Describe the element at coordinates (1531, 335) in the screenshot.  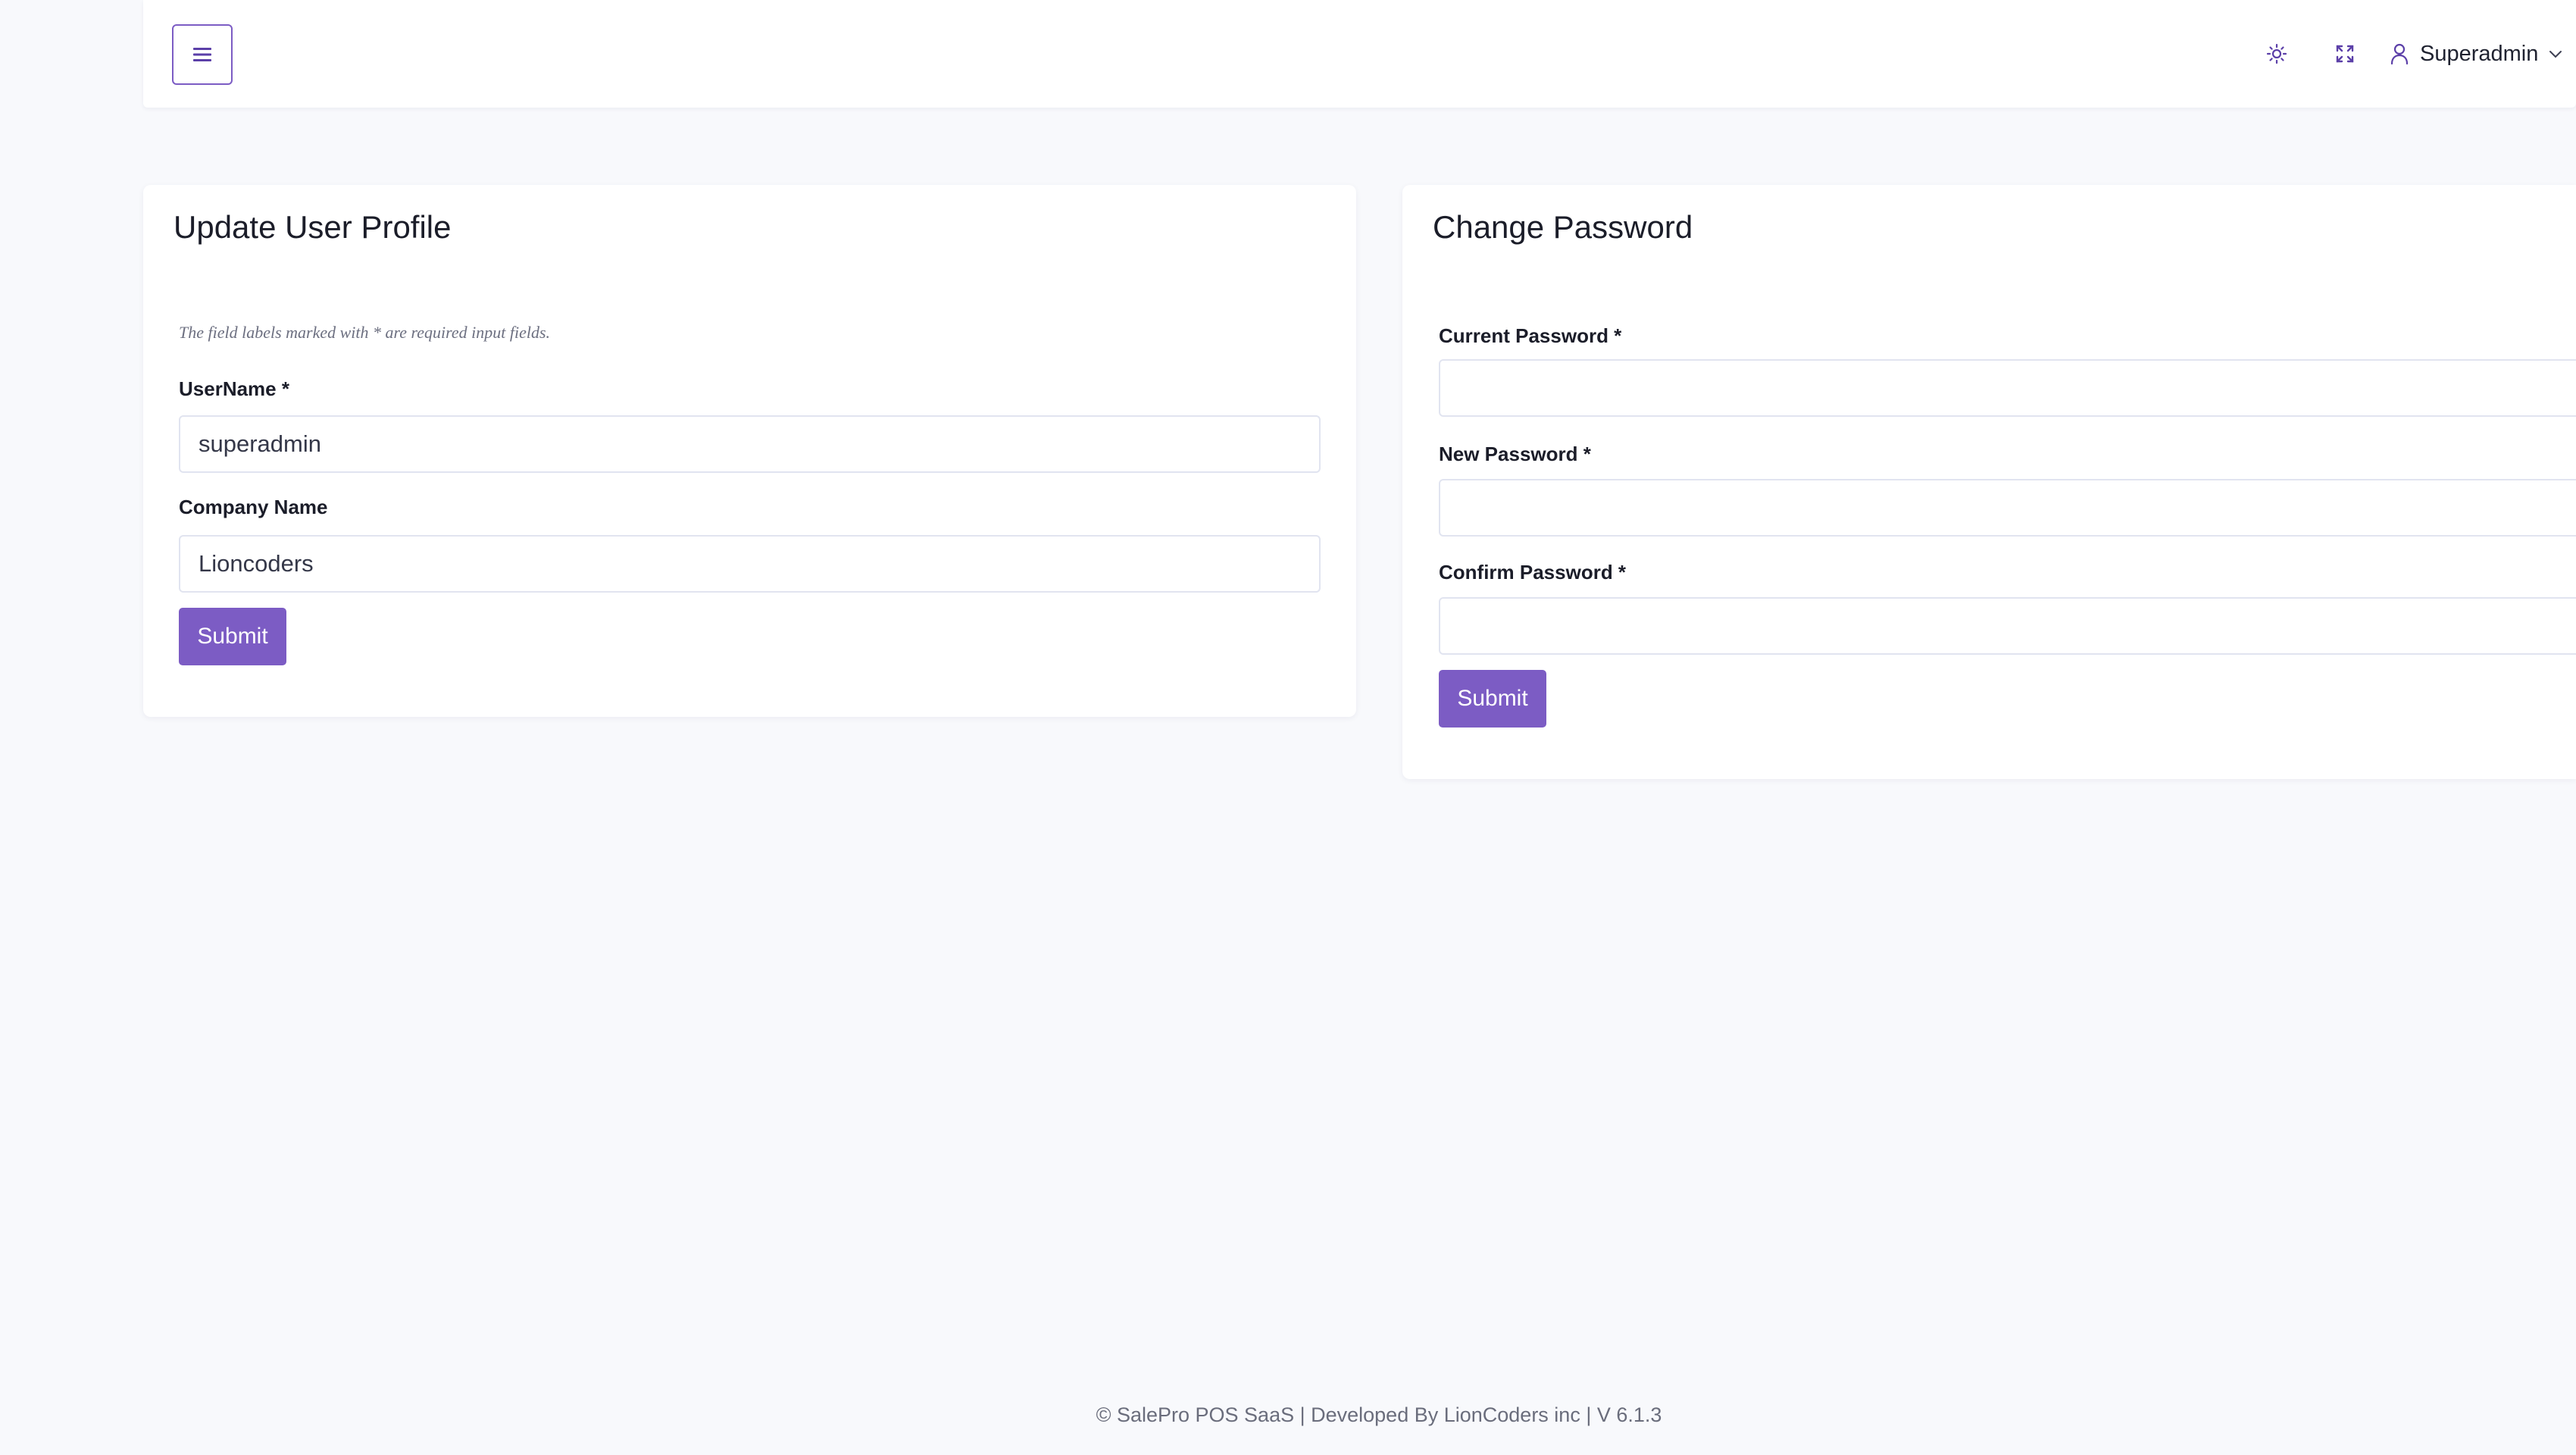
I see `current-password-label: Current Password *` at that location.